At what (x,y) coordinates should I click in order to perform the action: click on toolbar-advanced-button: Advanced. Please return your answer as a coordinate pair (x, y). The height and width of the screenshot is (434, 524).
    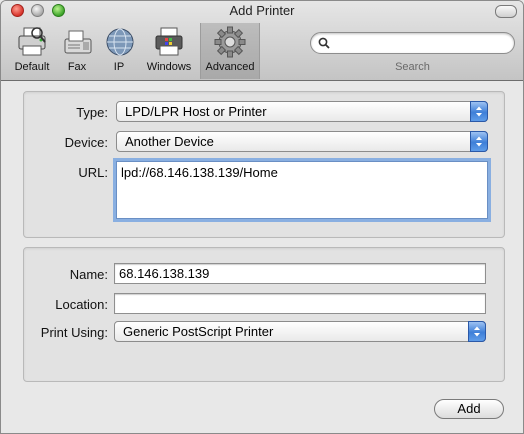
    Looking at the image, I should click on (230, 51).